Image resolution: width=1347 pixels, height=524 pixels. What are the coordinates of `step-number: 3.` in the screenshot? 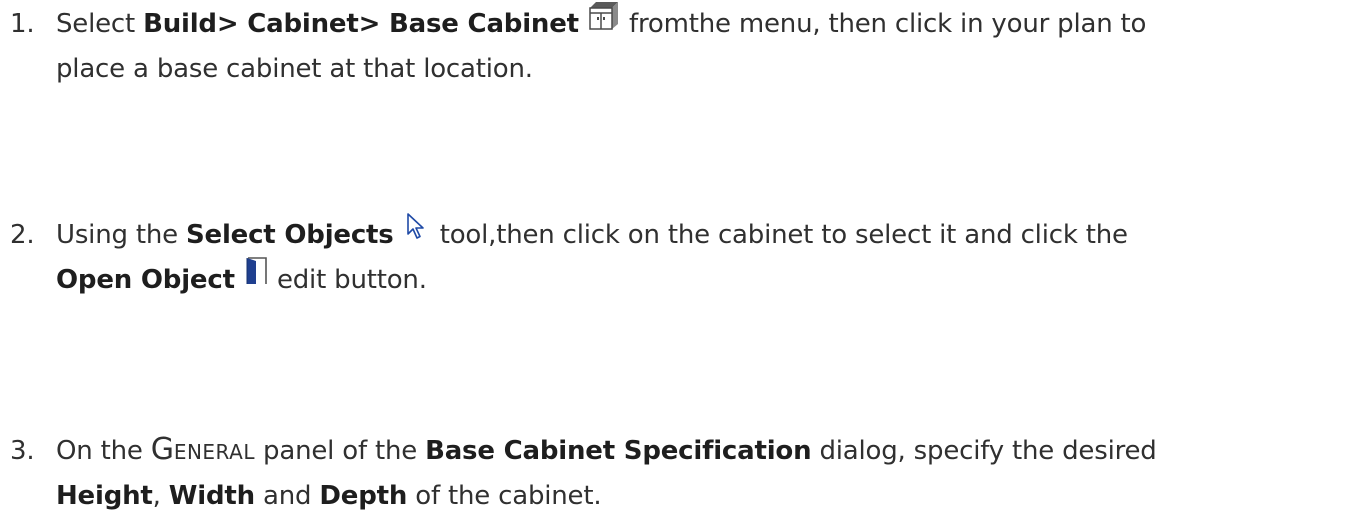 It's located at (22, 451).